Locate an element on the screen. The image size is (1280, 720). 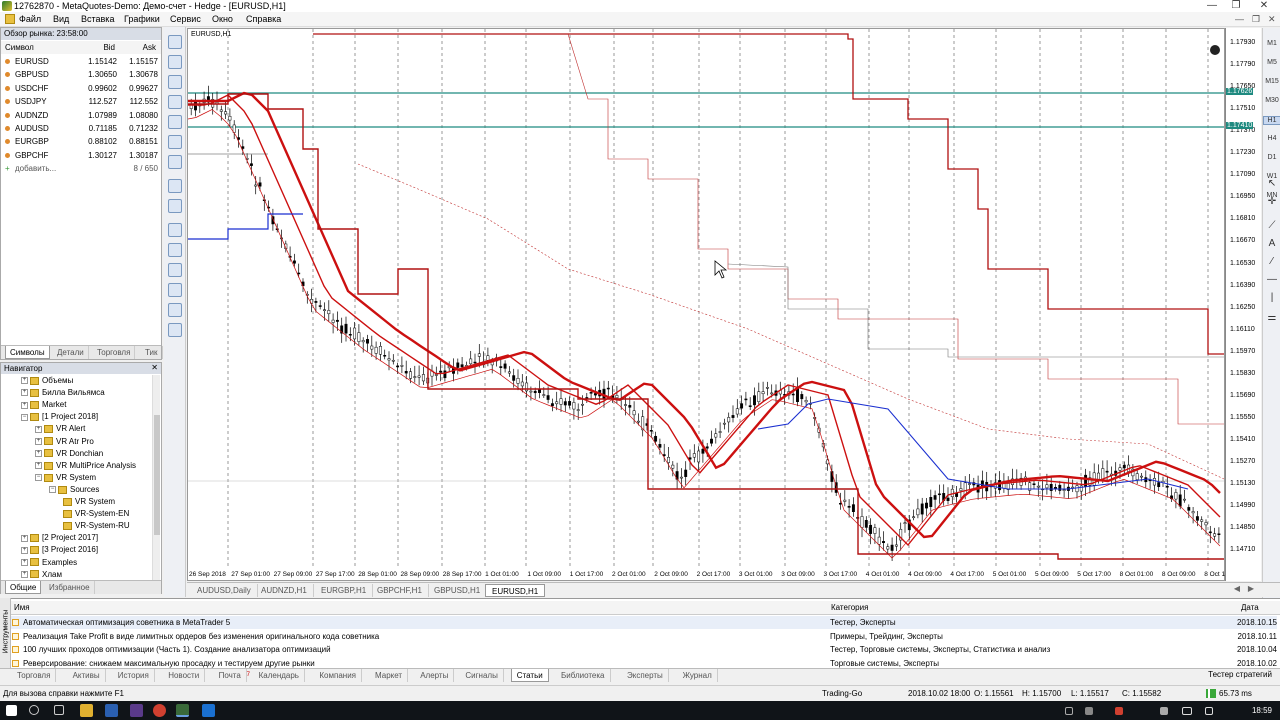
navigator-item: VR-System-RU is located at coordinates (96, 526).